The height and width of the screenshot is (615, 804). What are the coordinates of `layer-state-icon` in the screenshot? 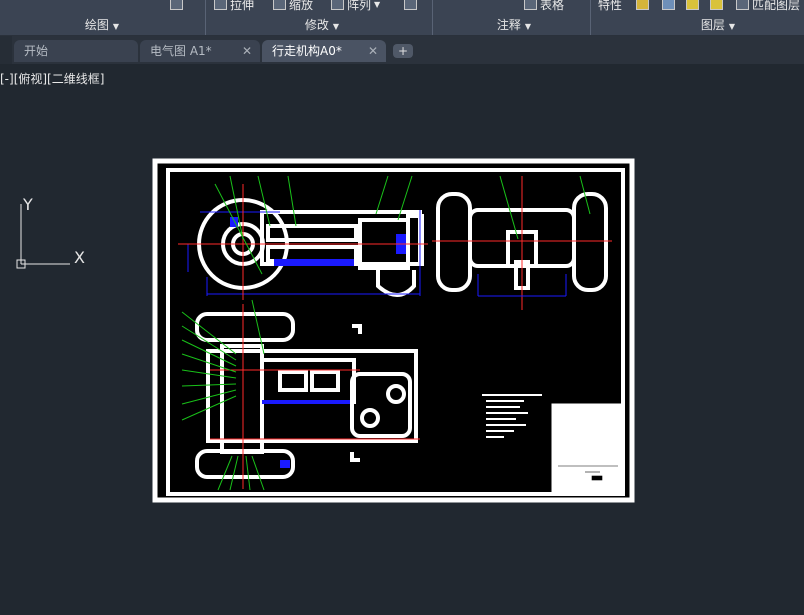 It's located at (642, 5).